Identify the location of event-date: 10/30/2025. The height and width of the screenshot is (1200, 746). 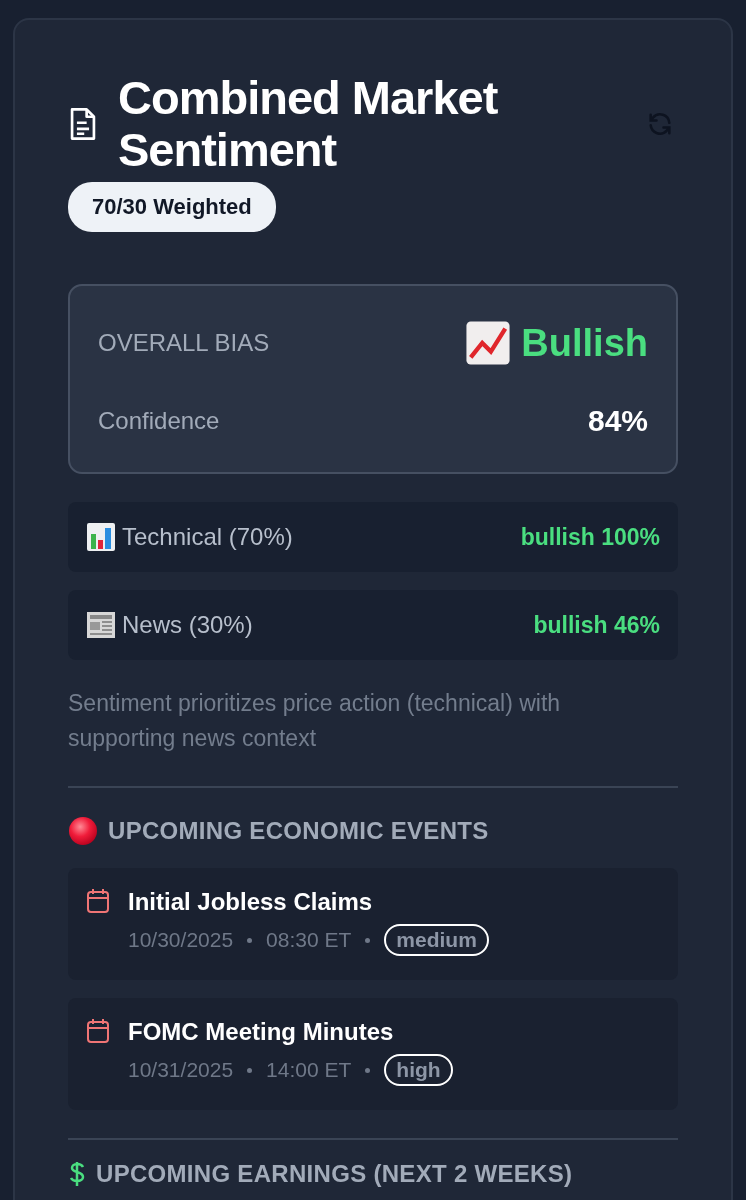
(181, 940).